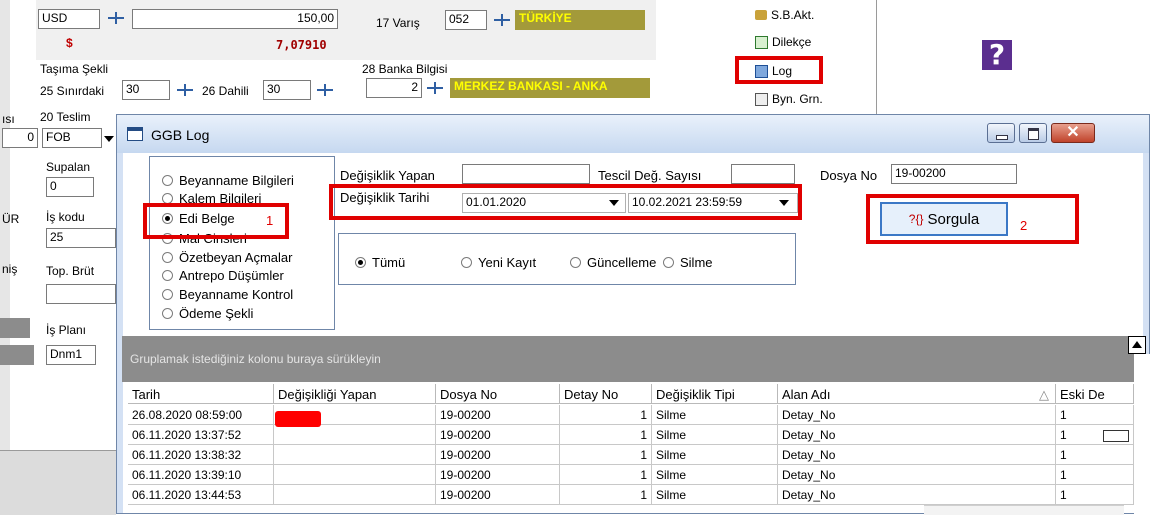 This screenshot has width=1150, height=515. I want to click on sb-akt-label: S.B.Akt., so click(793, 15).